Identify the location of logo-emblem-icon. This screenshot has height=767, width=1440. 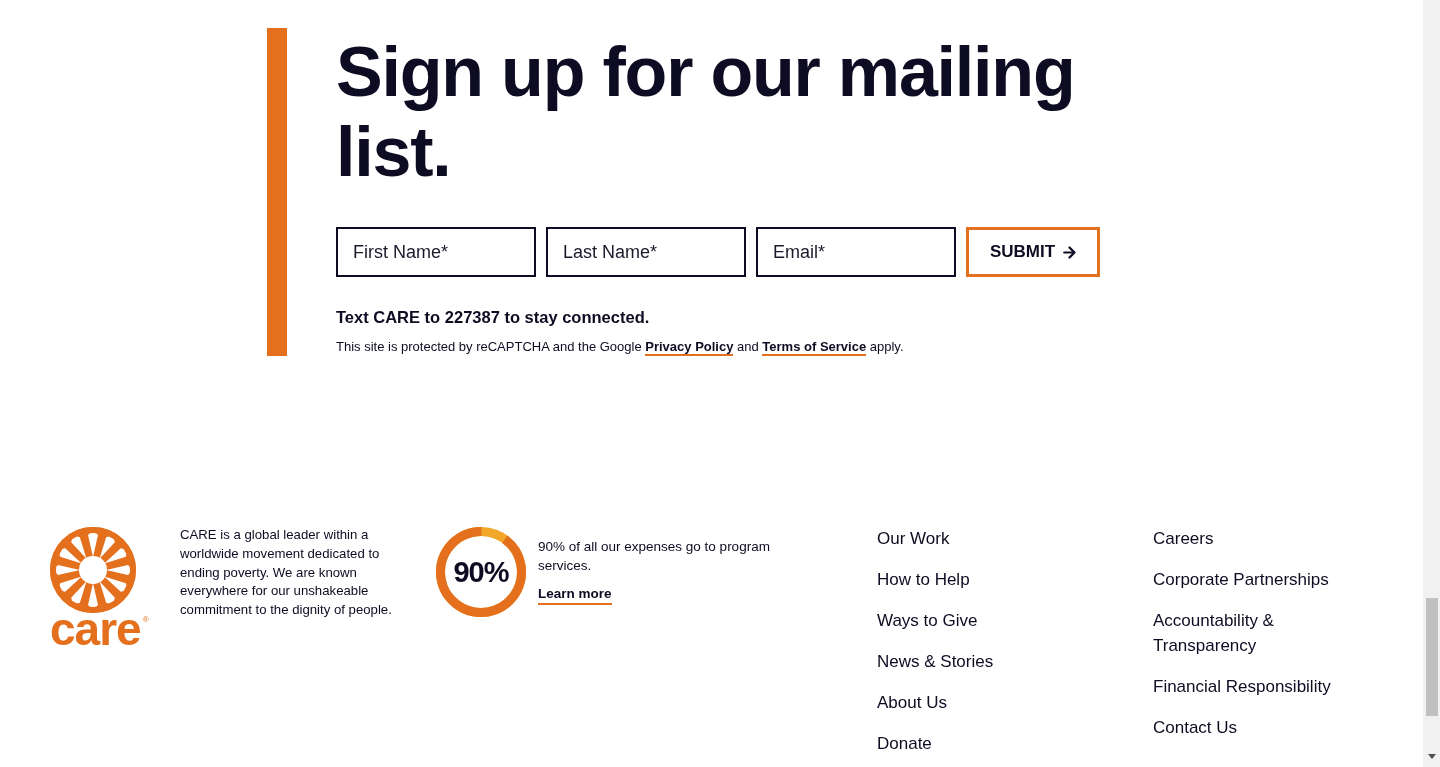
(93, 570).